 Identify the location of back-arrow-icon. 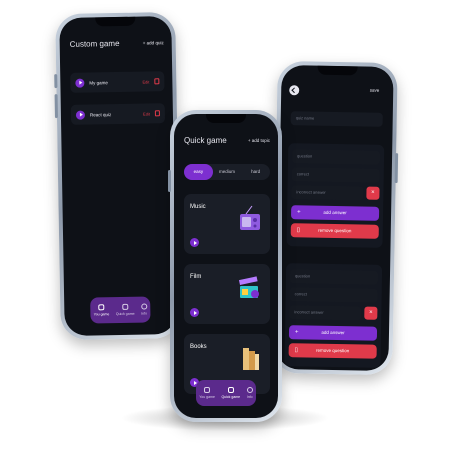
(294, 90).